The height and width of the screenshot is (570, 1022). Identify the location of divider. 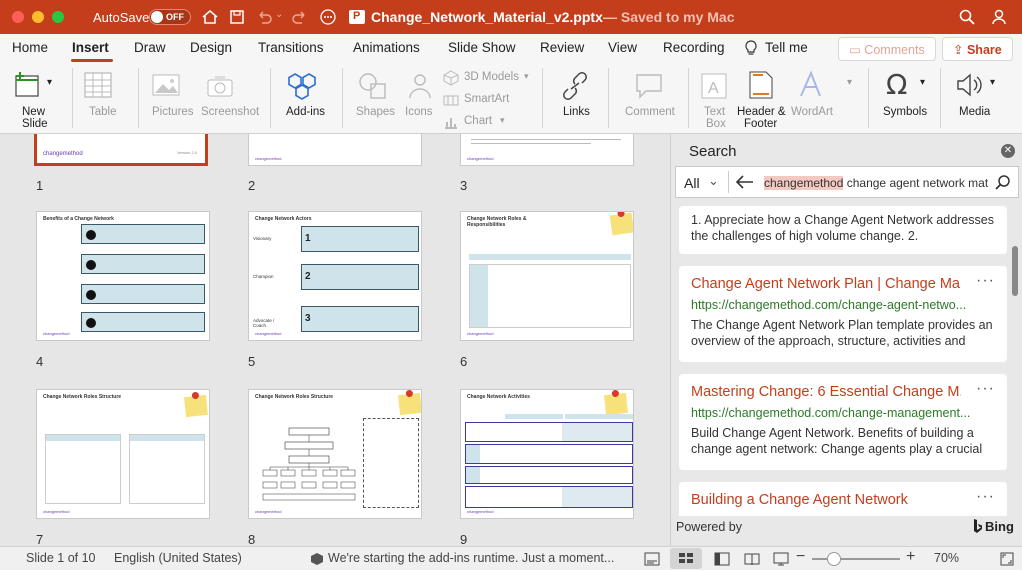
(728, 182).